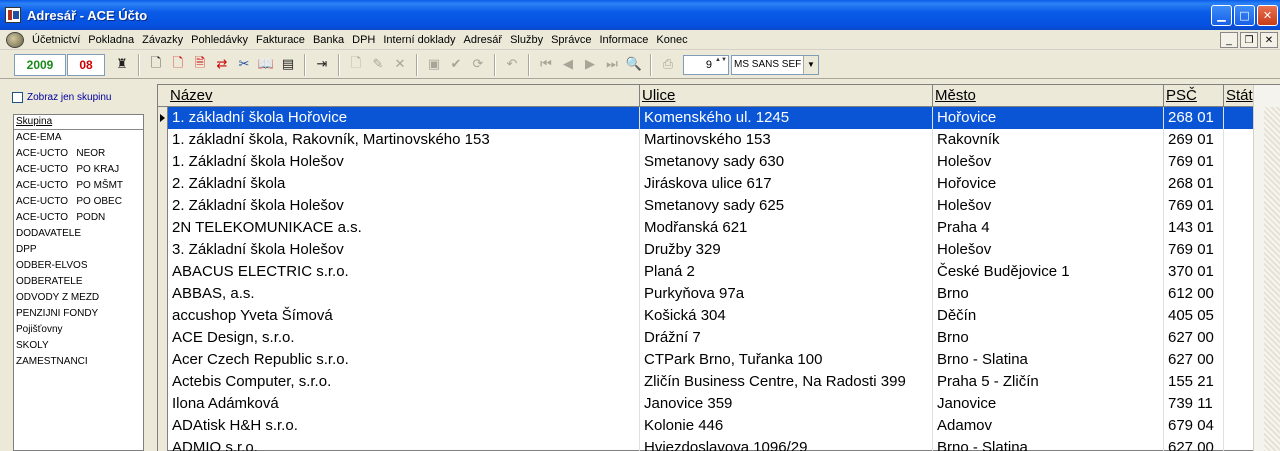 The image size is (1280, 451). I want to click on group-list-item: ODBERATELE, so click(78, 282).